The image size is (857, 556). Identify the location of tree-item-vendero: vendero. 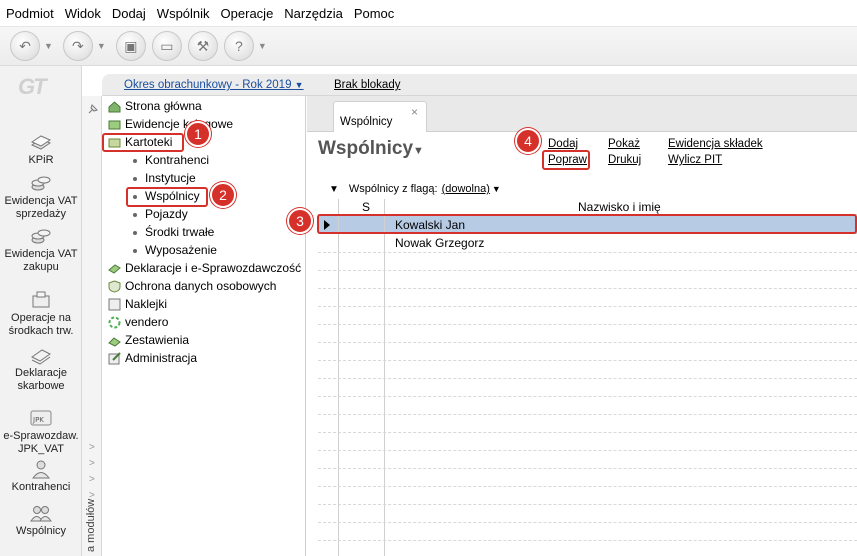
(138, 322).